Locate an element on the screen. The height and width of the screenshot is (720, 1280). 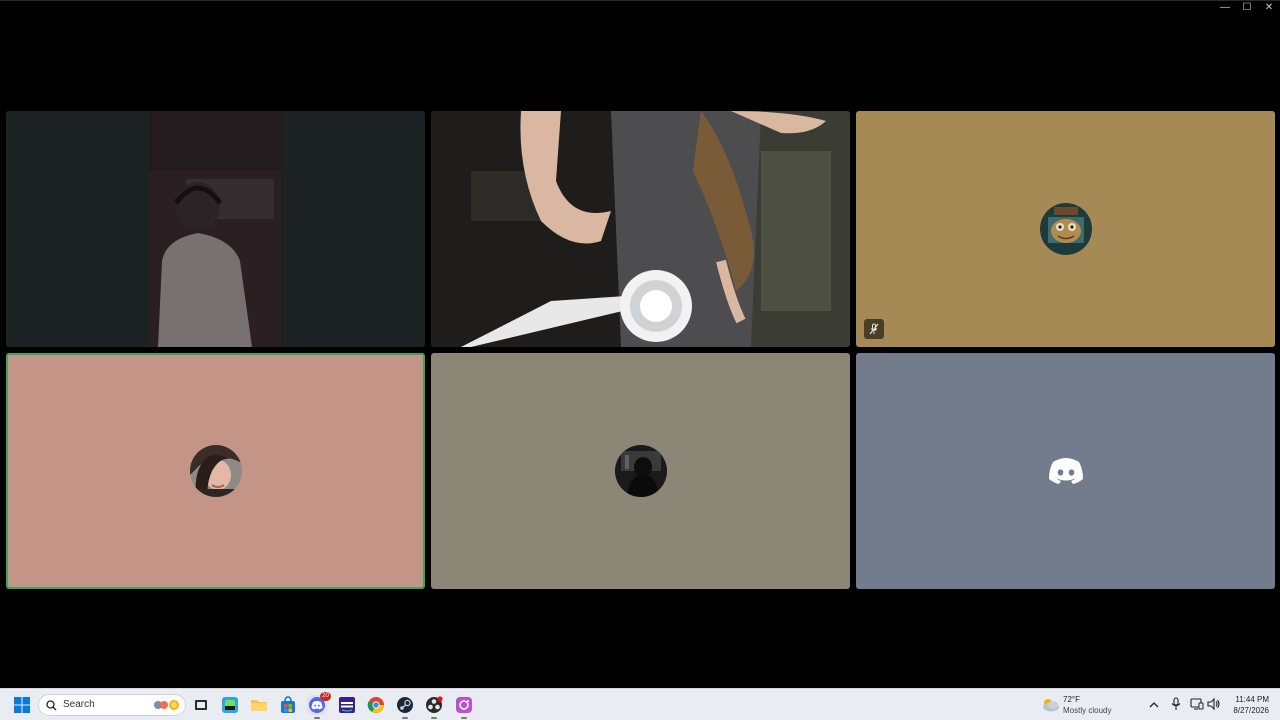
amazon-music-icon is located at coordinates (347, 705).